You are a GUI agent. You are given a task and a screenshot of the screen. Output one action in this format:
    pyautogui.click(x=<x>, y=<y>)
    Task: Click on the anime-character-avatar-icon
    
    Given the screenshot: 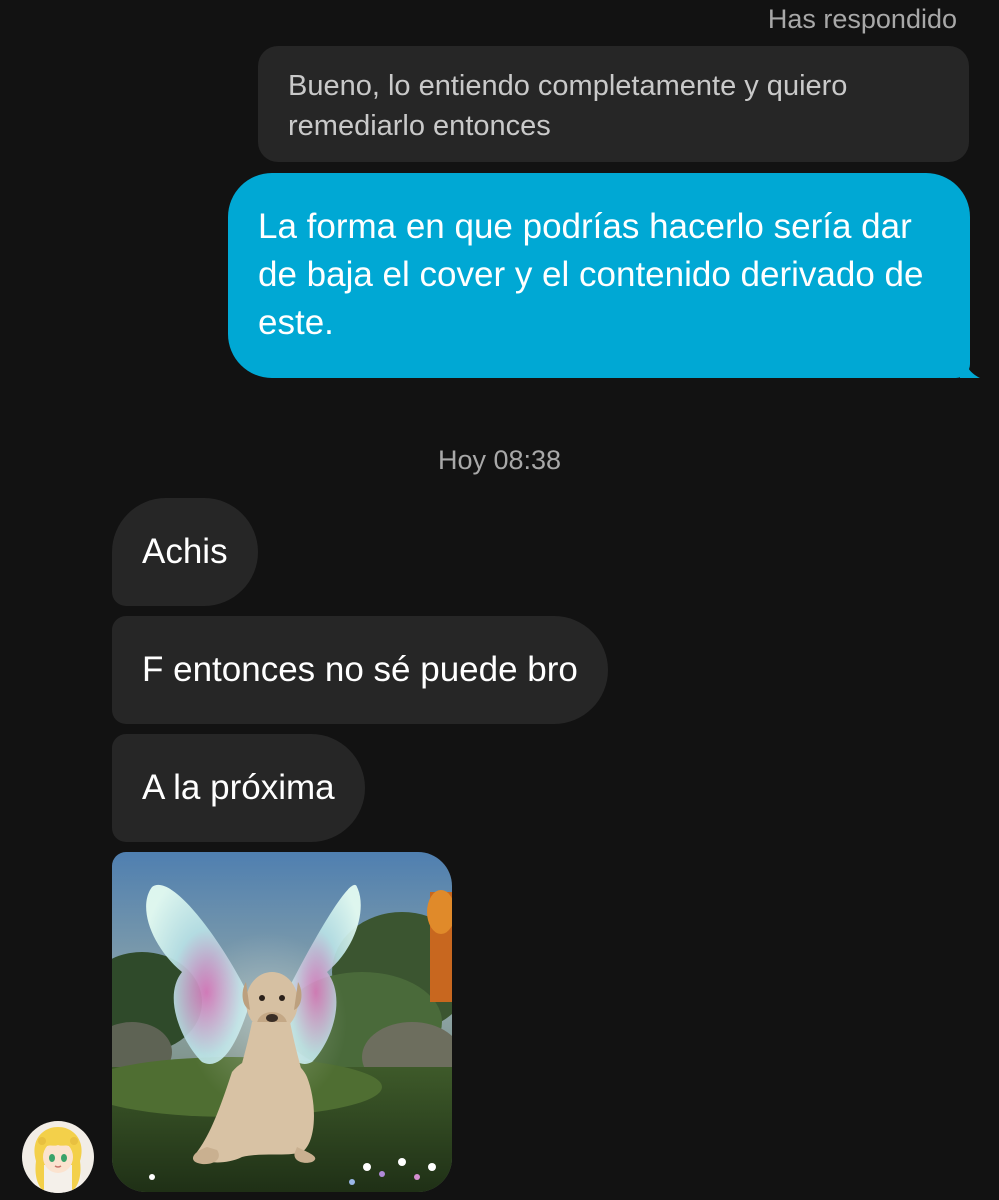 What is the action you would take?
    pyautogui.click(x=58, y=1157)
    